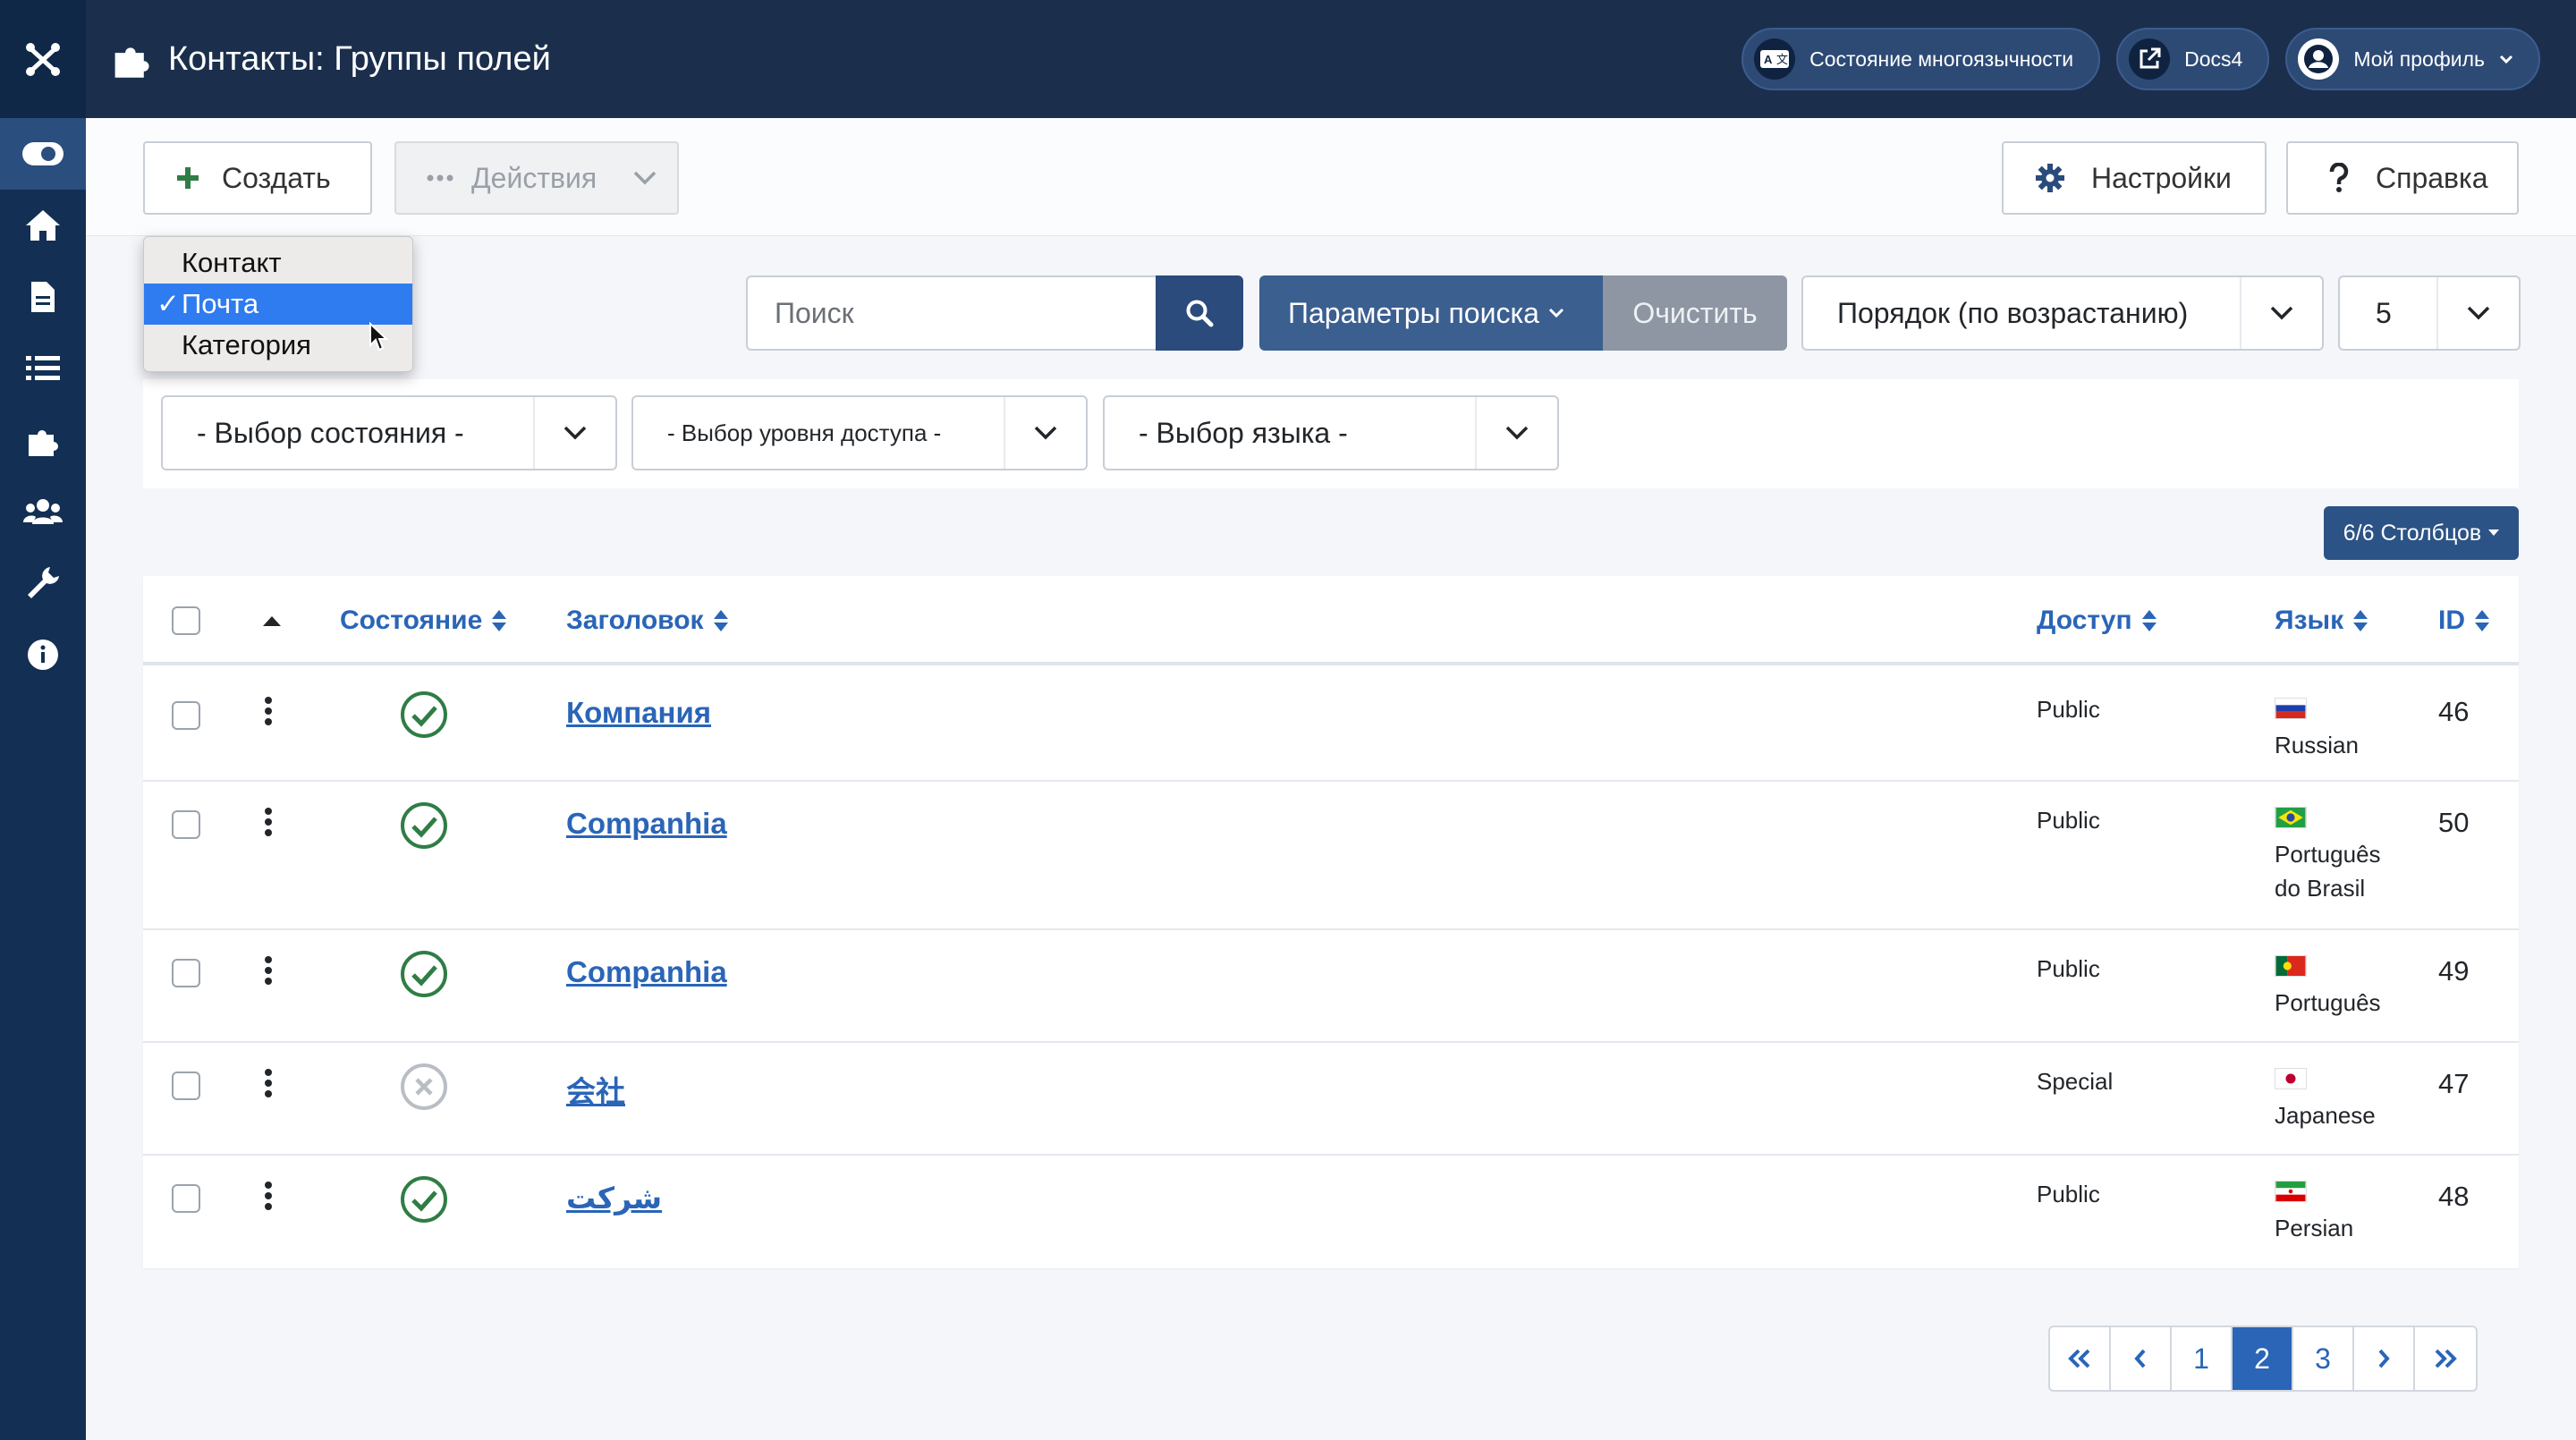 The image size is (2576, 1440). I want to click on search-options-label: Параметры поиска, so click(1413, 313).